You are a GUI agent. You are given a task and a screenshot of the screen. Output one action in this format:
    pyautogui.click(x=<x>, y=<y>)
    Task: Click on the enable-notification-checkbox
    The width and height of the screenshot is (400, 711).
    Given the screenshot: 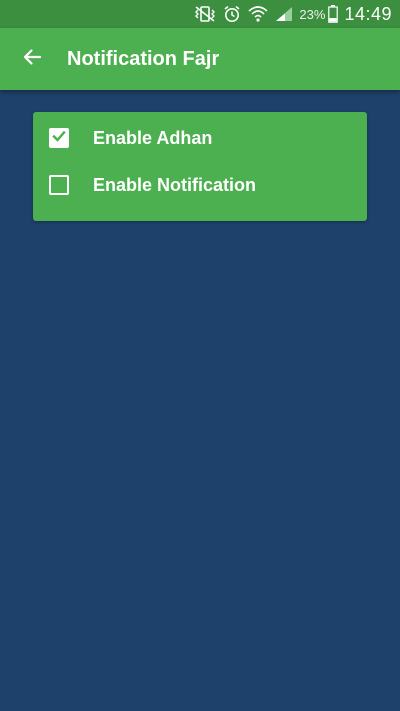 What is the action you would take?
    pyautogui.click(x=59, y=185)
    